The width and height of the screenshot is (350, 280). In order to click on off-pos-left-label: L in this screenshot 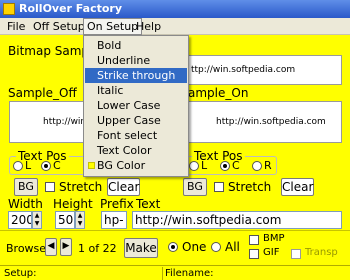, I will do `click(28, 165)`.